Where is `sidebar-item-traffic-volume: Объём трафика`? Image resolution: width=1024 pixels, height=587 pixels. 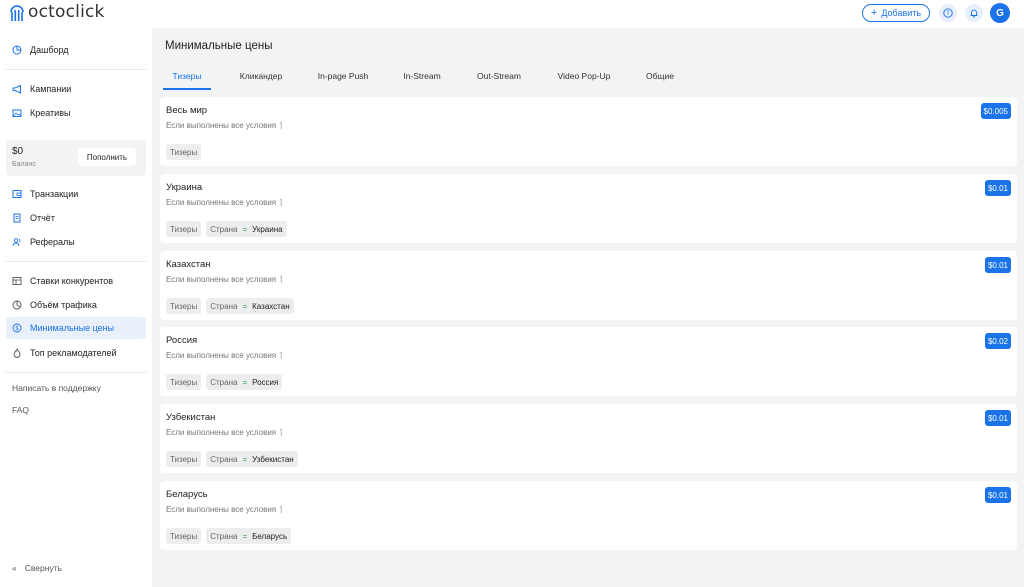
sidebar-item-traffic-volume: Объём трафика is located at coordinates (76, 305).